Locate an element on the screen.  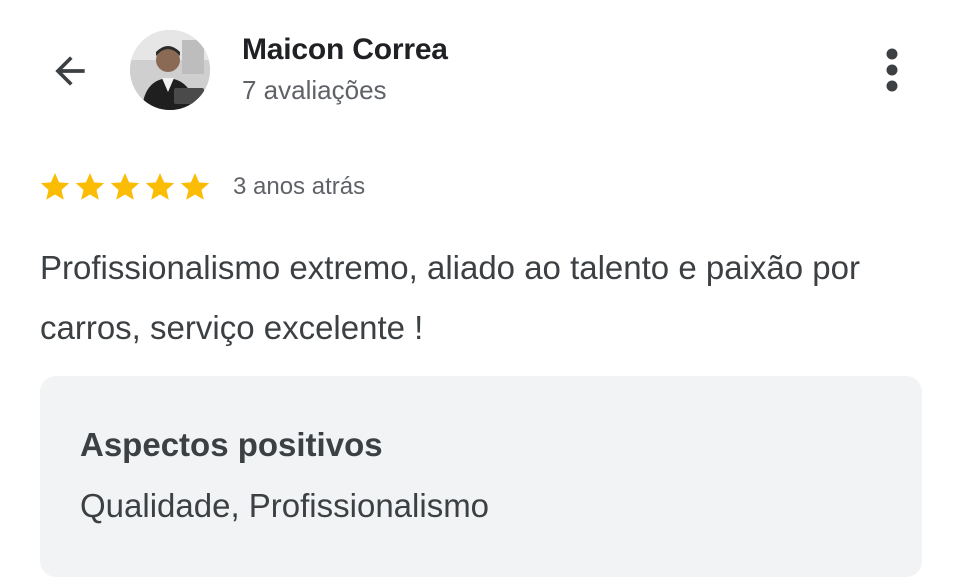
aspects-values: Qualidade, Profissionalismo is located at coordinates (285, 505).